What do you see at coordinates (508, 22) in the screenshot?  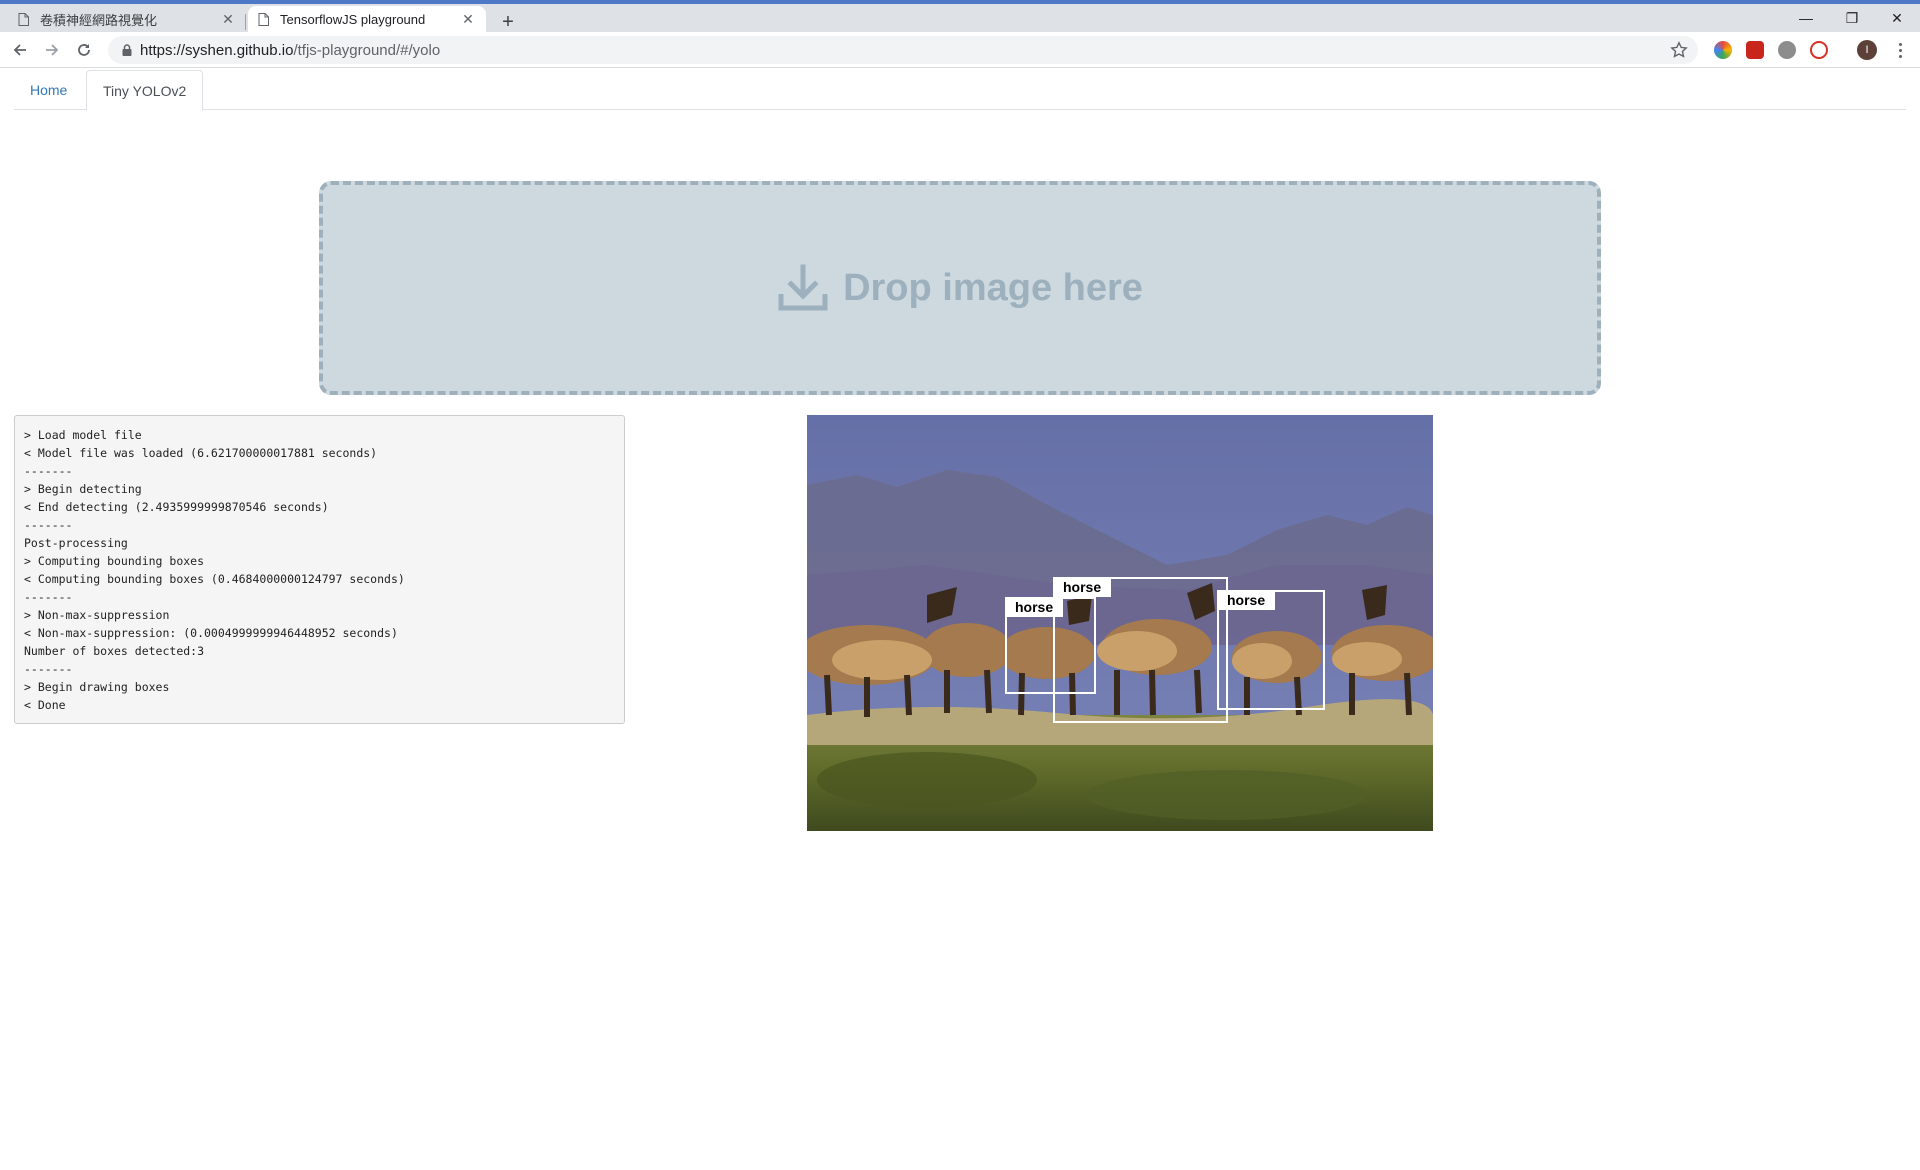 I see `new-tab-button: +` at bounding box center [508, 22].